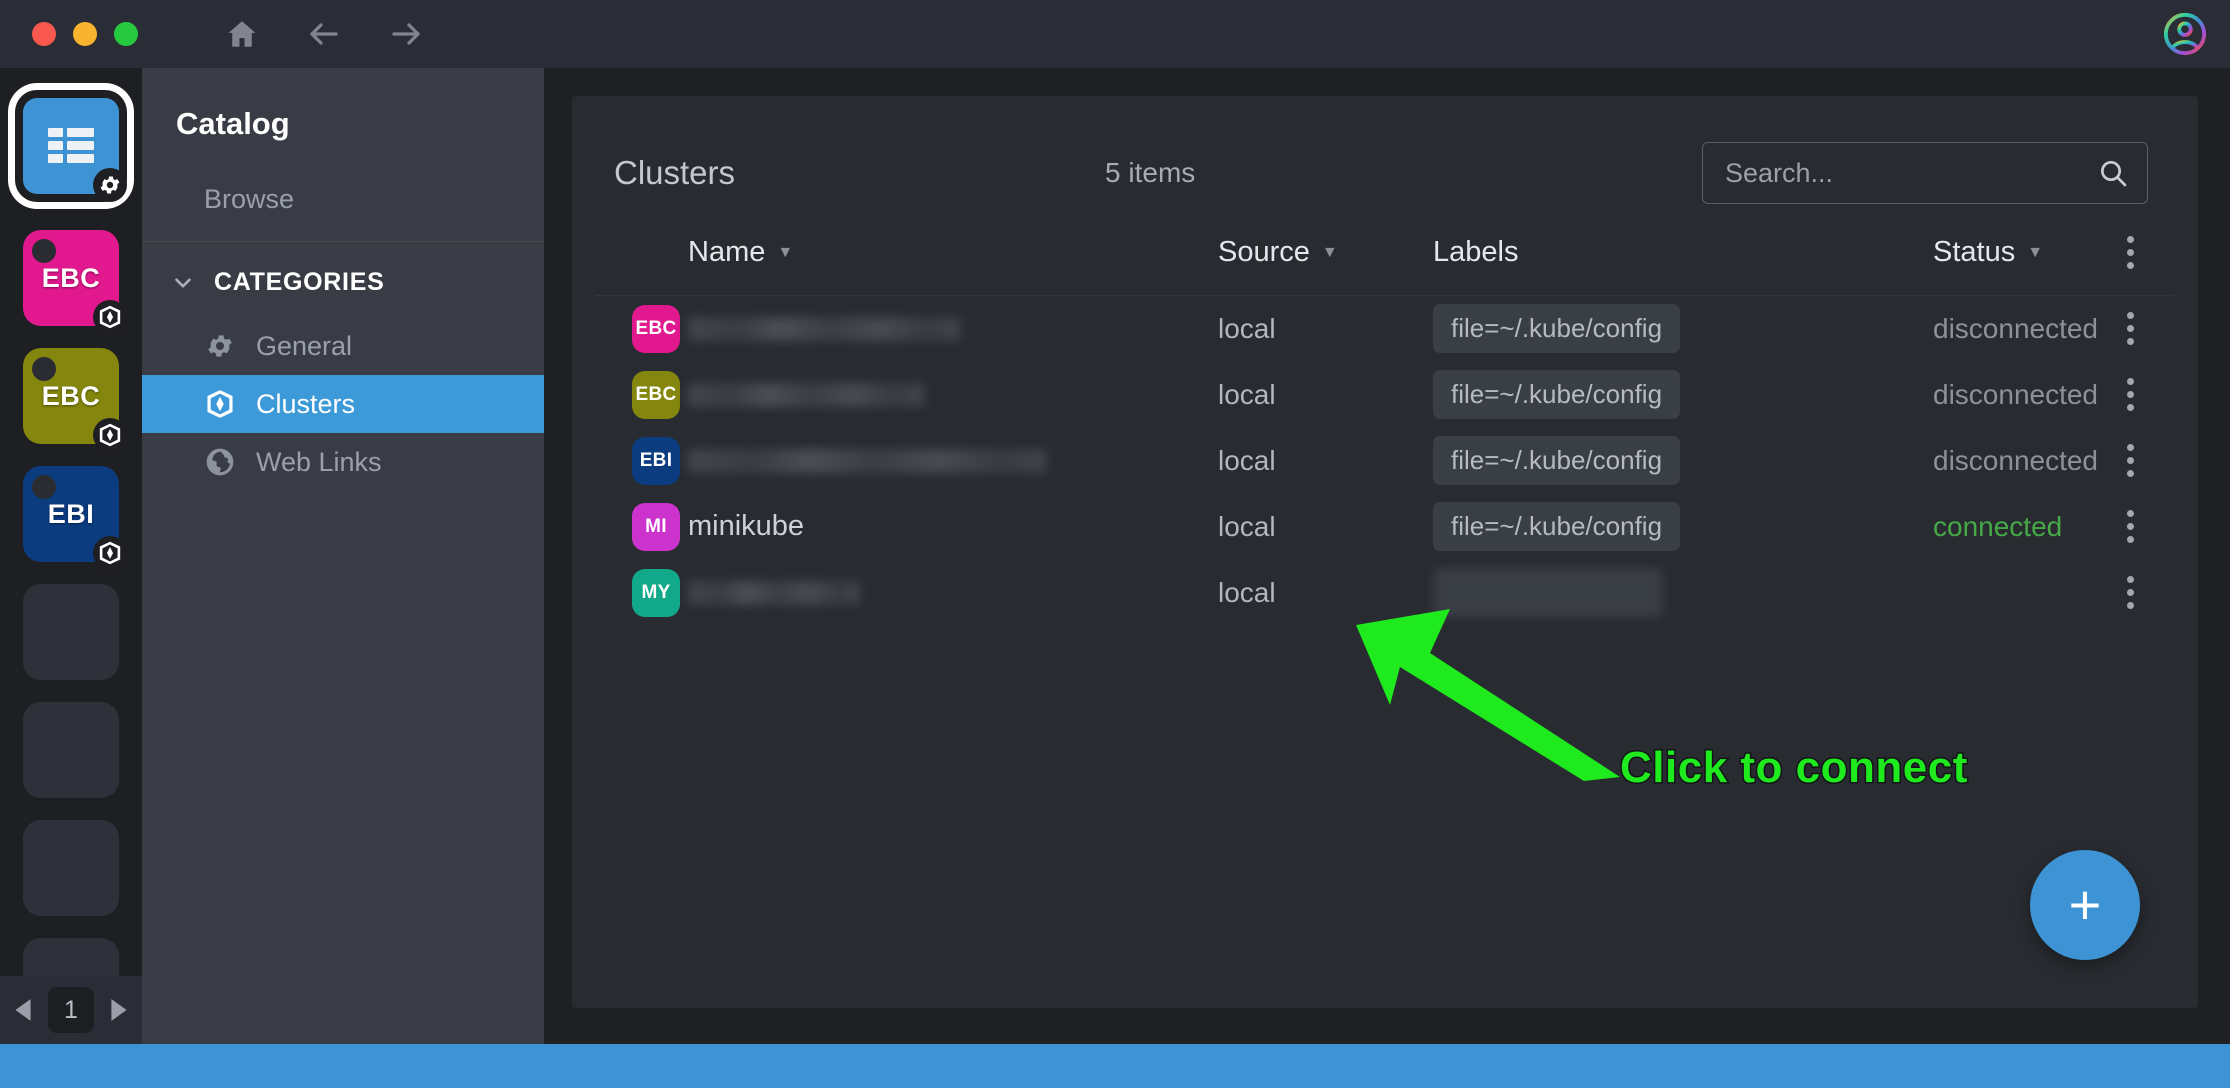 The height and width of the screenshot is (1088, 2230). I want to click on sidebar-group-label: CATEGORIES, so click(299, 282).